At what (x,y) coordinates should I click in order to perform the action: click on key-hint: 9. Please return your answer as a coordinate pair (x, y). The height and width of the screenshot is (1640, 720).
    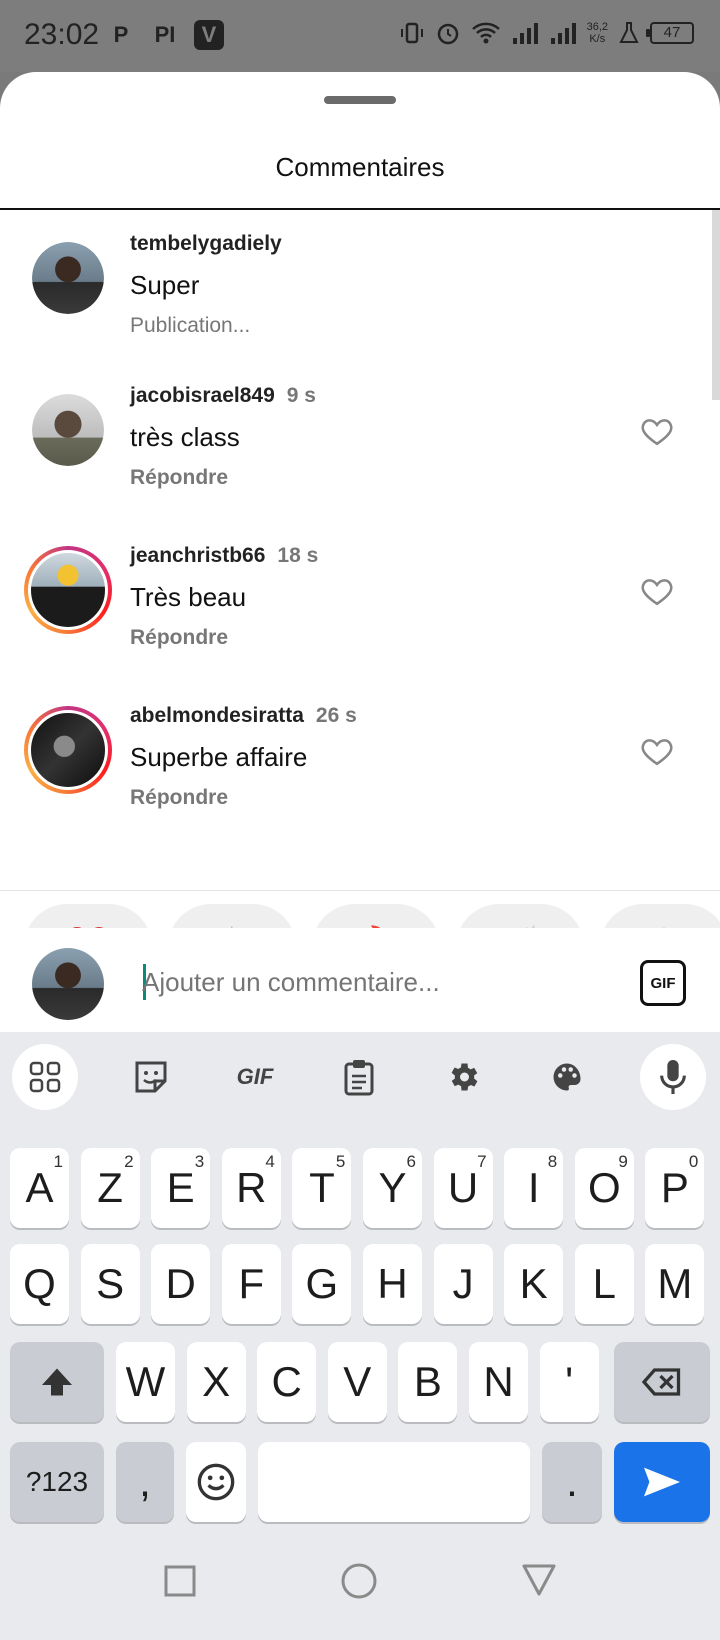
    Looking at the image, I should click on (623, 1161).